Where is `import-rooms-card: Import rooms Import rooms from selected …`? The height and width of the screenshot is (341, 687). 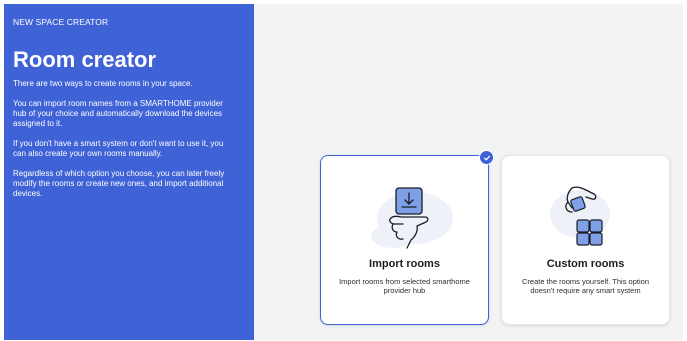
import-rooms-card: Import rooms Import rooms from selected … is located at coordinates (407, 237).